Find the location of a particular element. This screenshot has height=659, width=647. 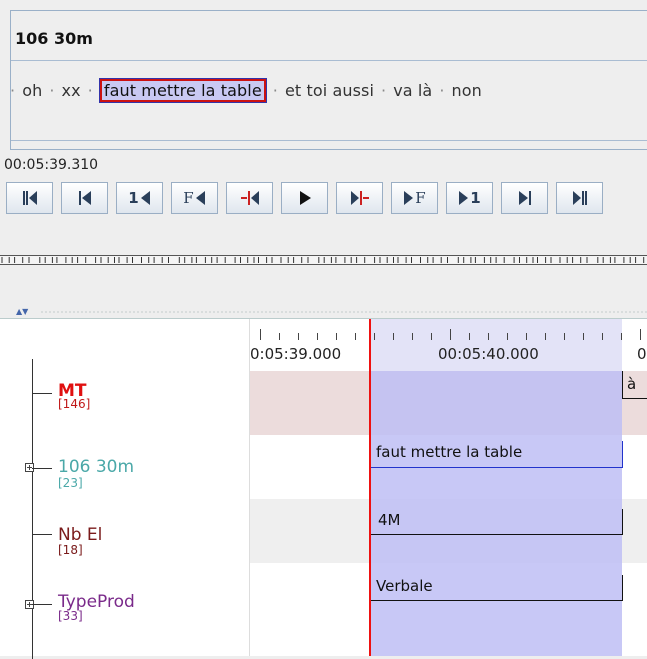

splitter-grip is located at coordinates (343, 312).